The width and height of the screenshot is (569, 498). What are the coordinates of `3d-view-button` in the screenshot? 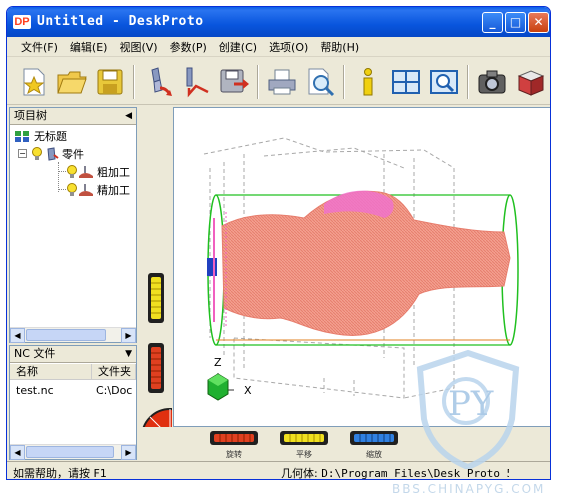 It's located at (530, 82).